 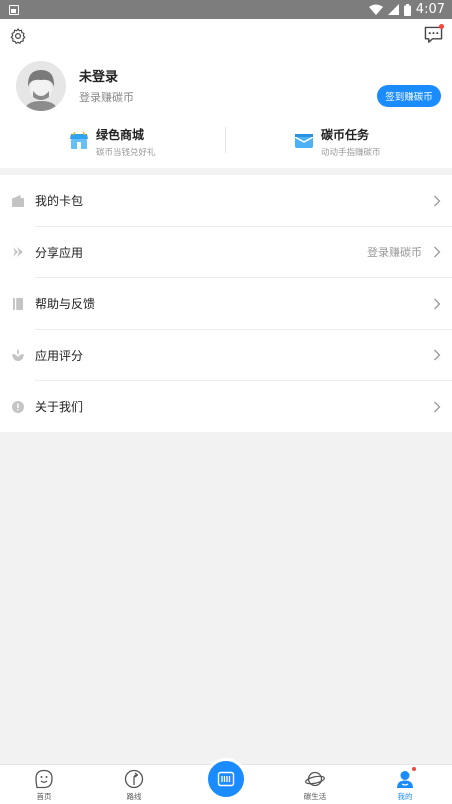 I want to click on scan-button, so click(x=226, y=779).